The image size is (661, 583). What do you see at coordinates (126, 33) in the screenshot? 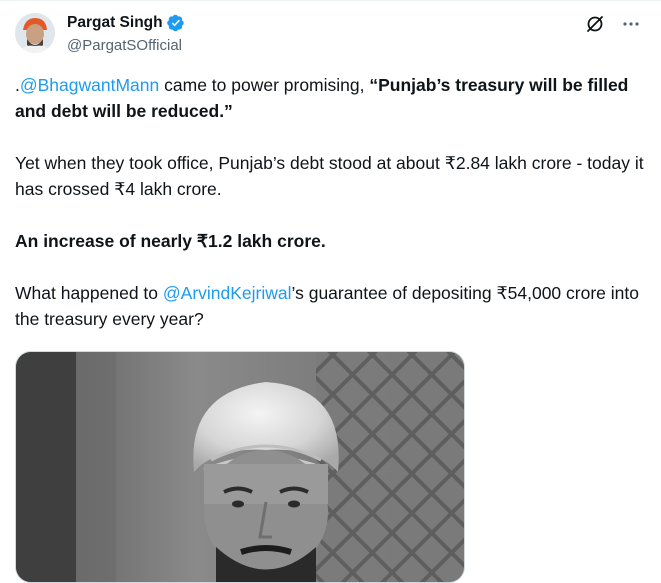
I see `tweet-header: Pargat Singh @PargatSOfficial` at bounding box center [126, 33].